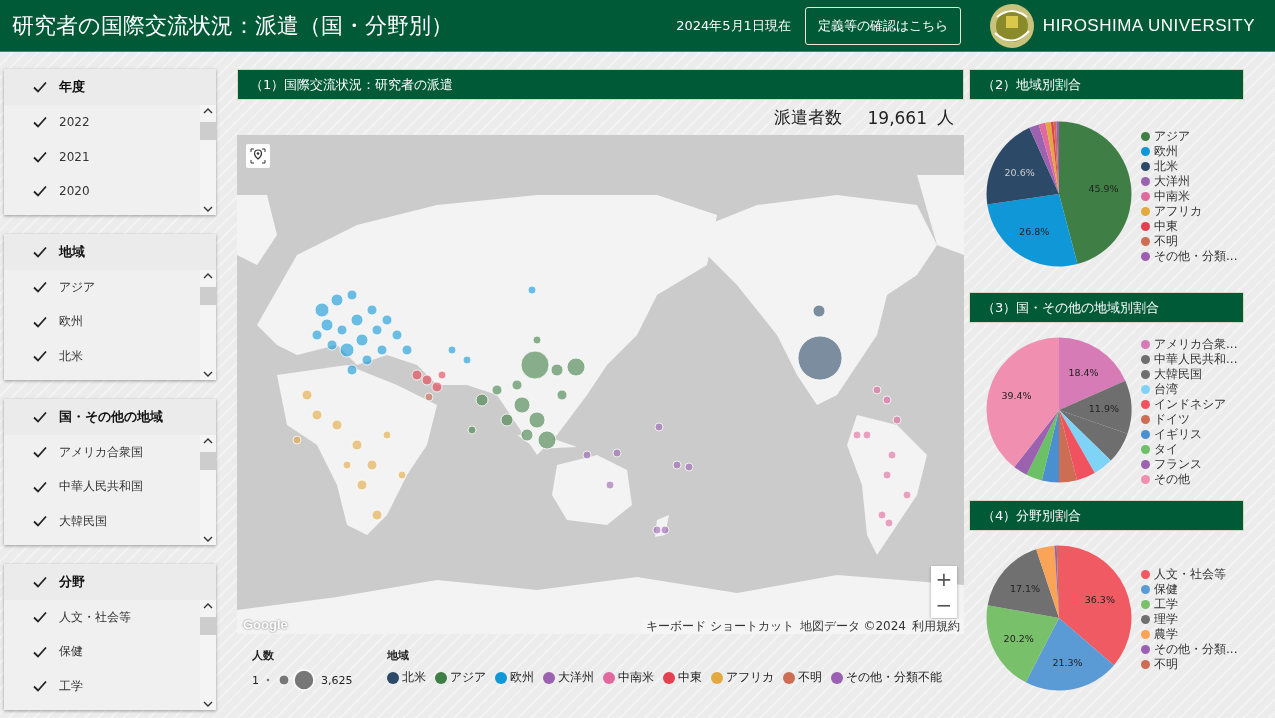 Image resolution: width=1275 pixels, height=718 pixels. What do you see at coordinates (882, 25) in the screenshot?
I see `definitions-button: 定義等の確認はこちら` at bounding box center [882, 25].